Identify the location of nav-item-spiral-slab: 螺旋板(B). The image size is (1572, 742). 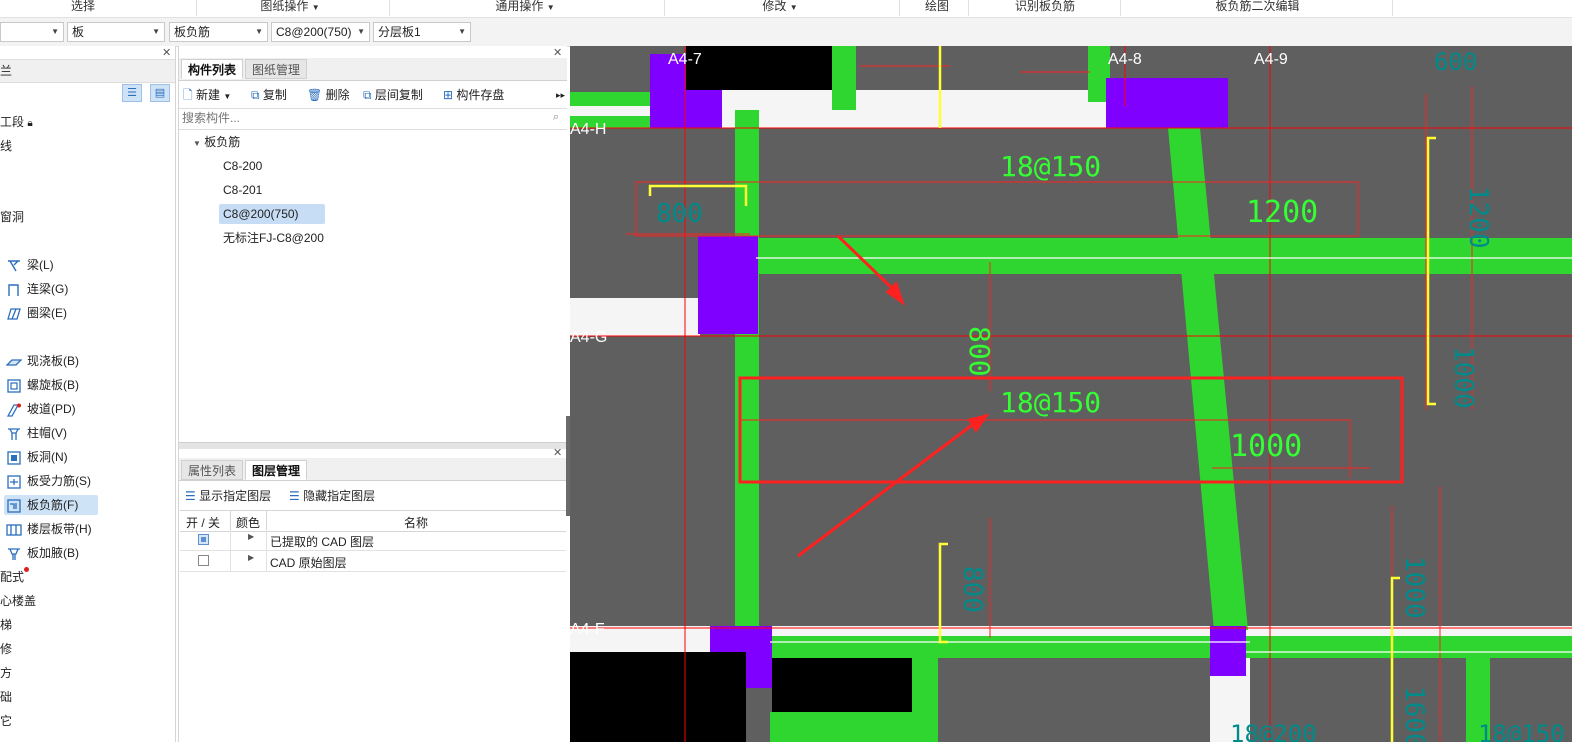
(42, 385).